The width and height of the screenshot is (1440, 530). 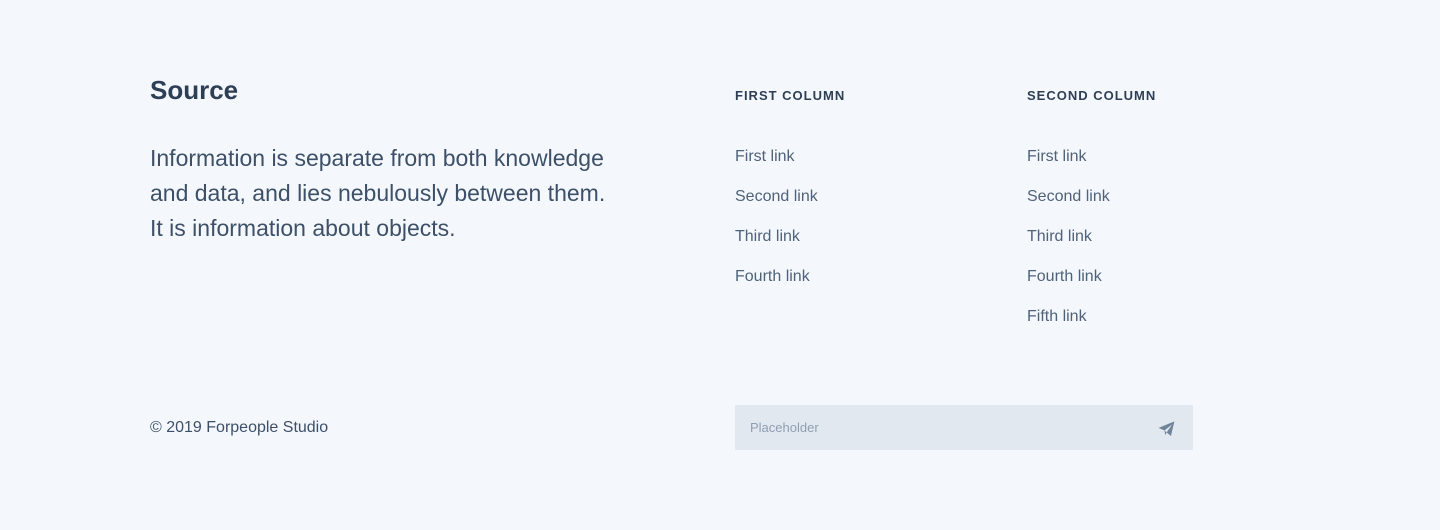 What do you see at coordinates (194, 90) in the screenshot?
I see `brand-title: Source` at bounding box center [194, 90].